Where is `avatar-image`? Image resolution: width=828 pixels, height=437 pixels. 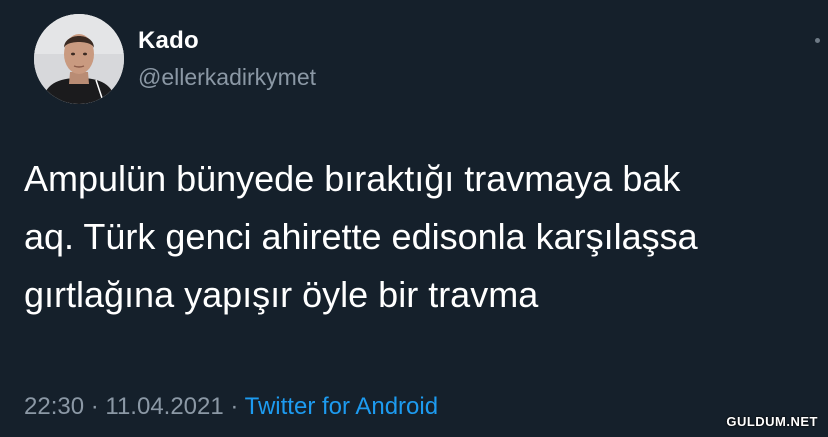
avatar-image is located at coordinates (79, 59).